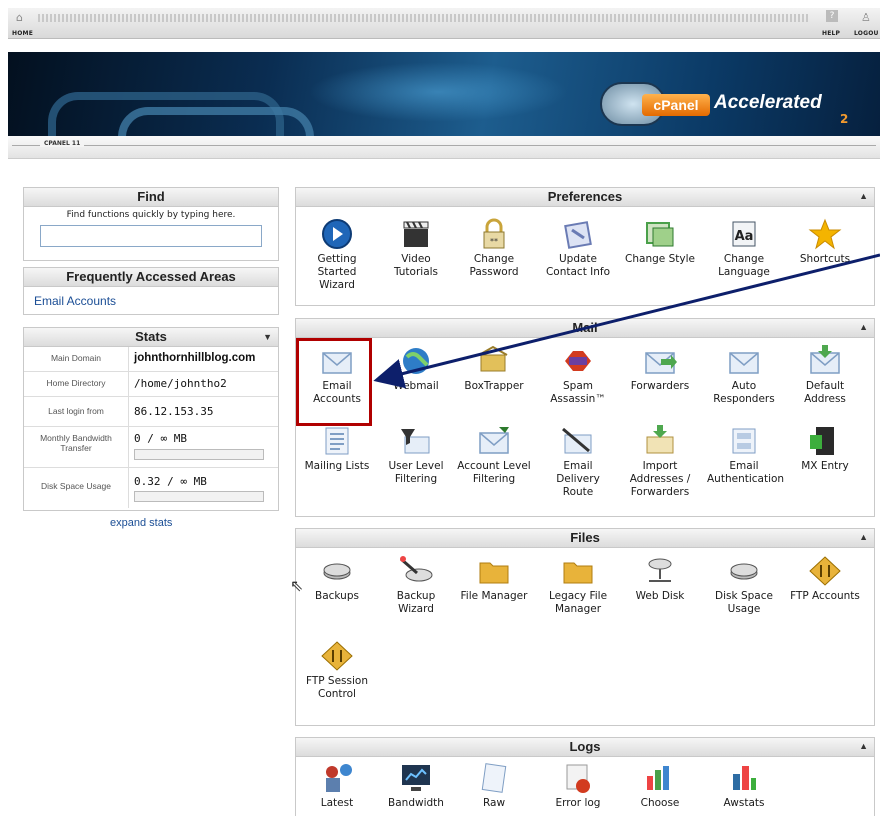 This screenshot has height=816, width=880. What do you see at coordinates (626, 321) in the screenshot?
I see `annotation-arrow` at bounding box center [626, 321].